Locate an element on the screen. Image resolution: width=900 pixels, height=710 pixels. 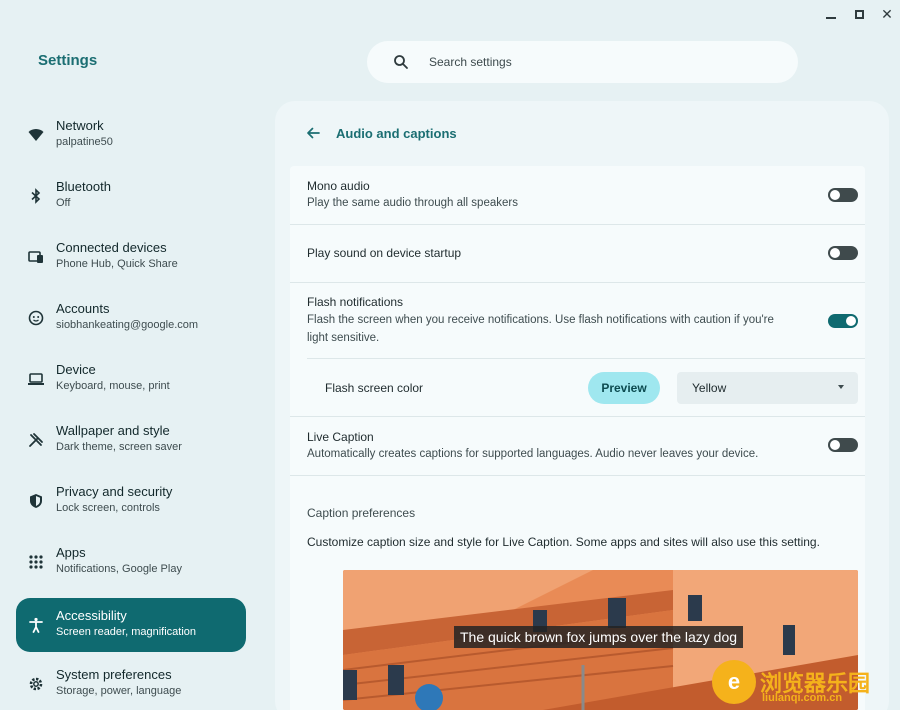
flash-notifications-description-2: light sensitive. is located at coordinates (343, 338).